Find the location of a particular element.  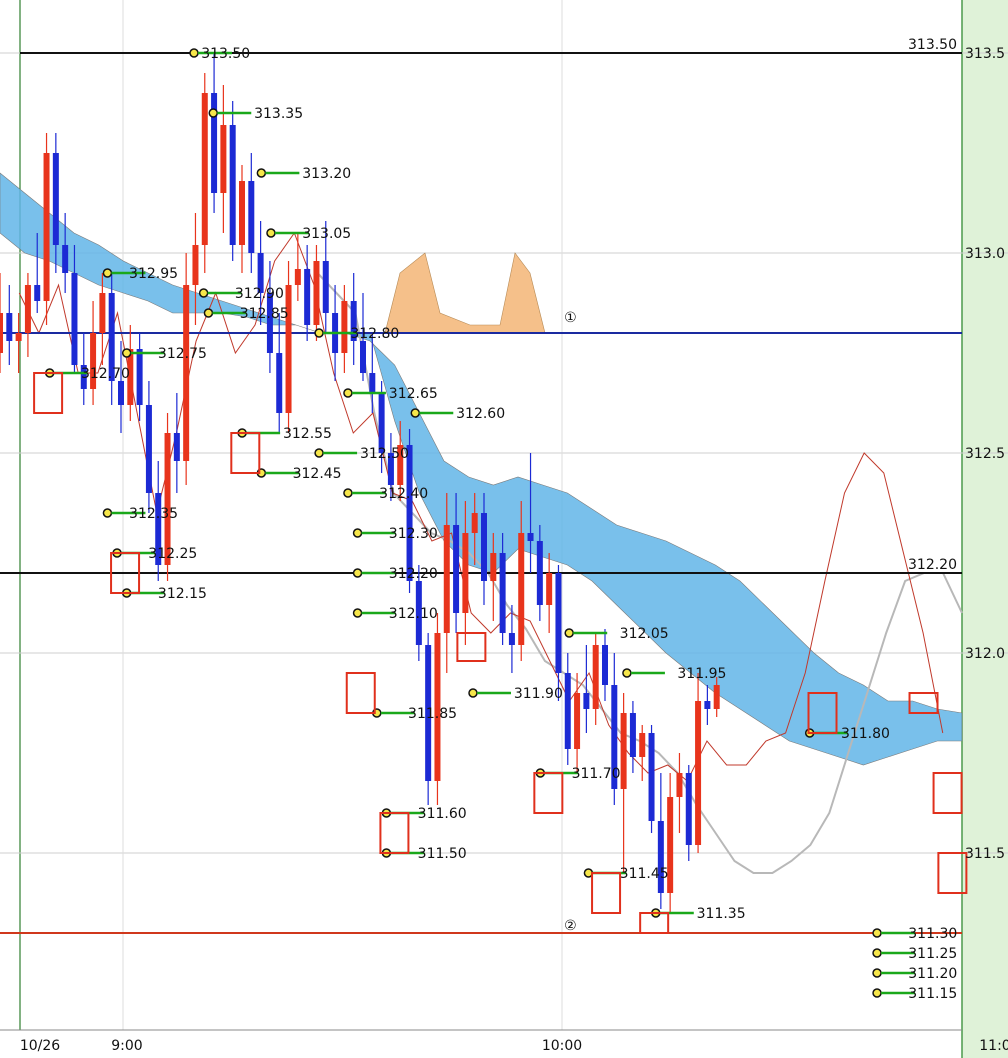

price-label: 313.05 is located at coordinates (326, 234).